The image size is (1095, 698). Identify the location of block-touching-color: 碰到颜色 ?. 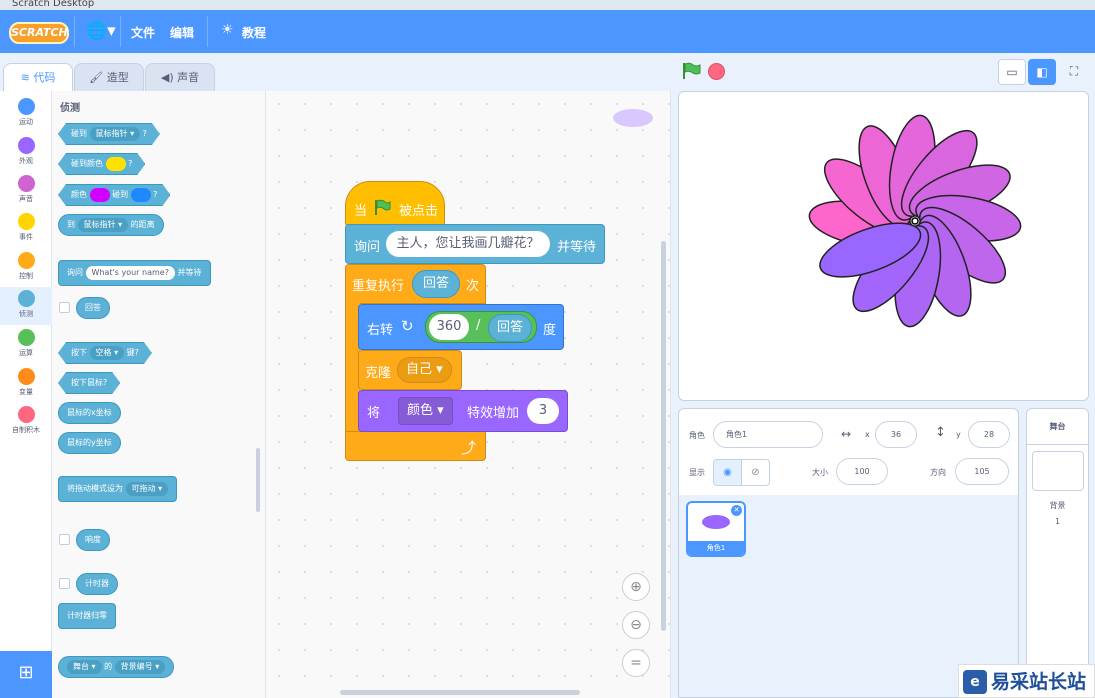
(101, 164).